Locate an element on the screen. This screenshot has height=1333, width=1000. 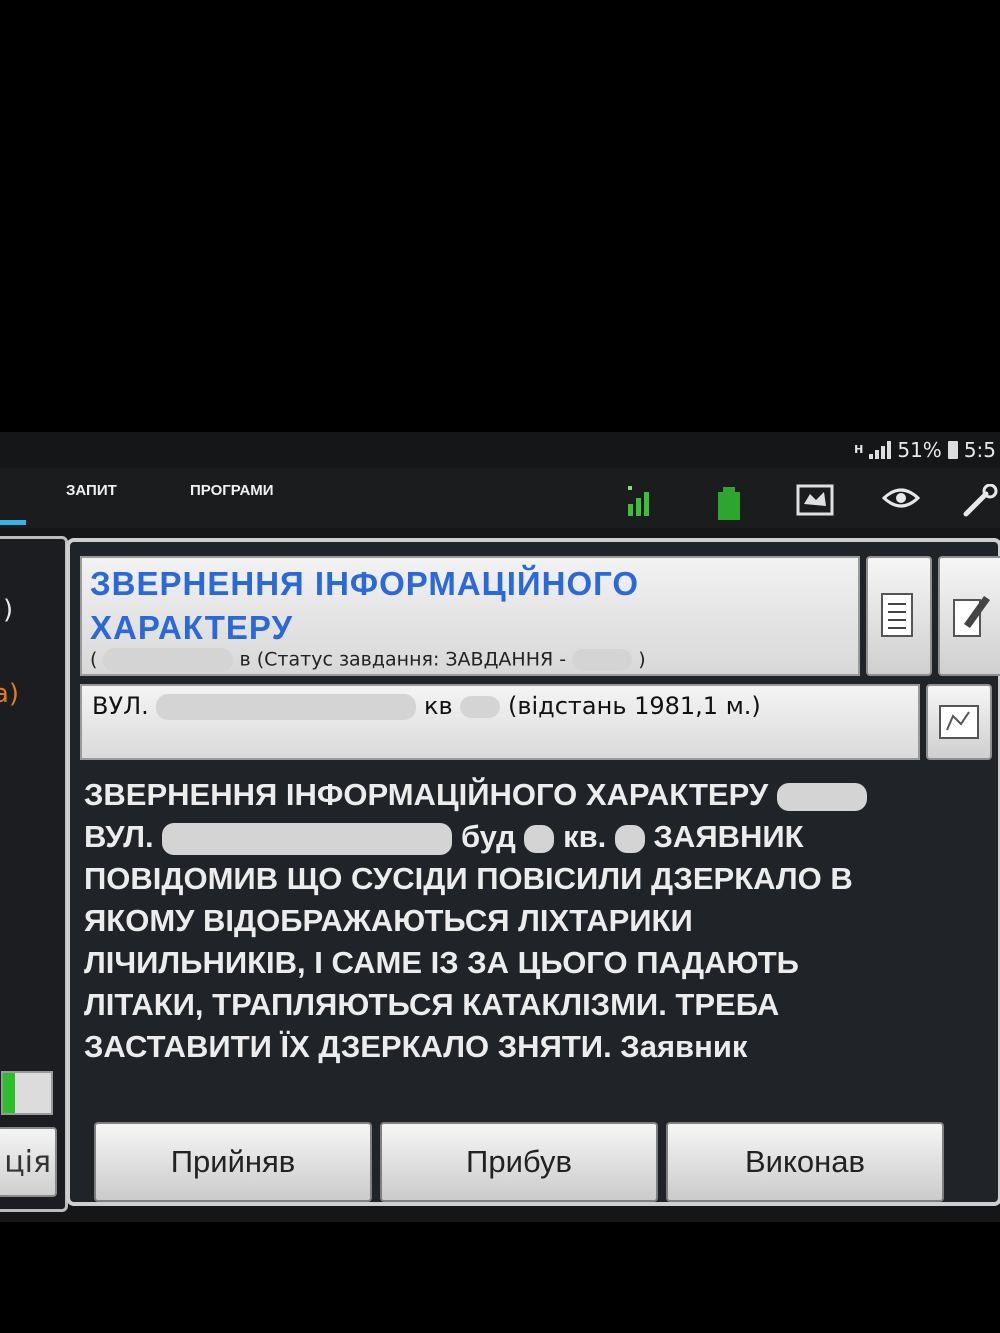
edit-note-button is located at coordinates (969, 616).